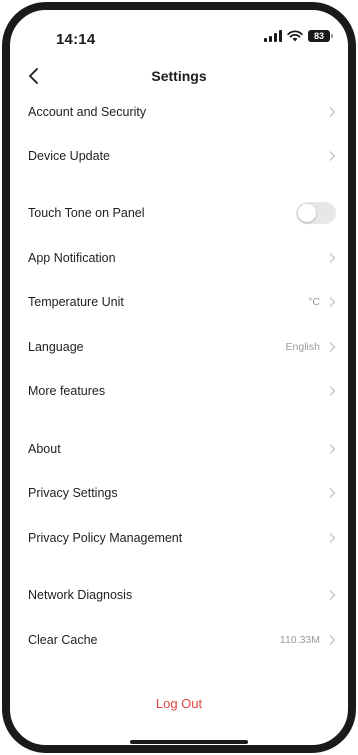  Describe the element at coordinates (73, 493) in the screenshot. I see `row-label: Privacy Settings` at that location.